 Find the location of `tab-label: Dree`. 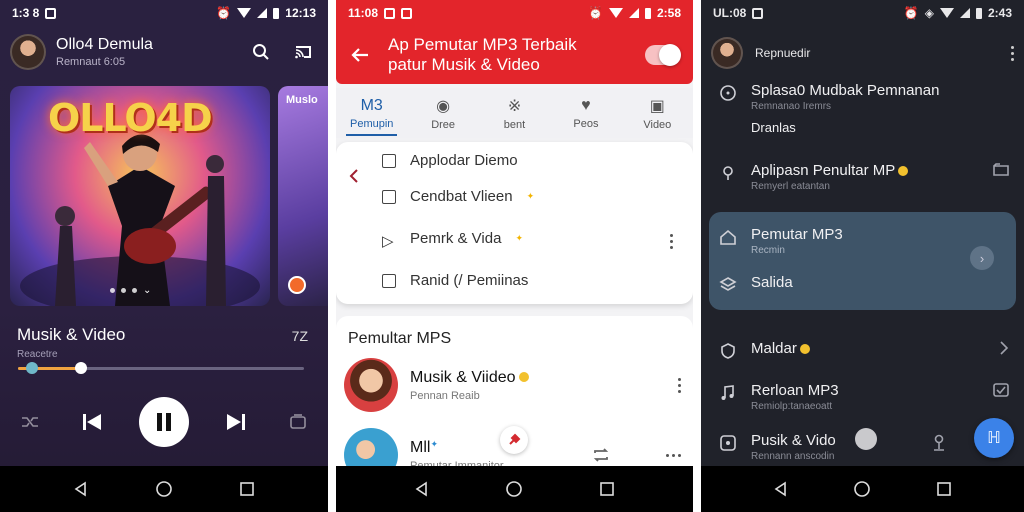

tab-label: Dree is located at coordinates (443, 124).